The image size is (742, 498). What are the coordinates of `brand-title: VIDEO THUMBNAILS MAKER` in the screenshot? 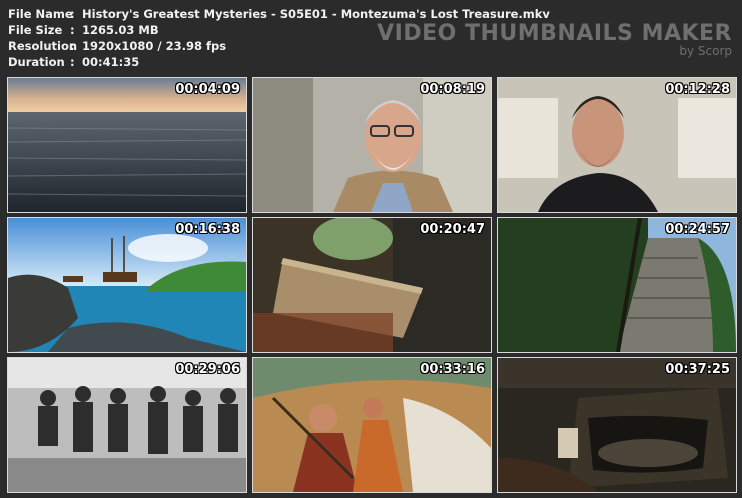 It's located at (554, 33).